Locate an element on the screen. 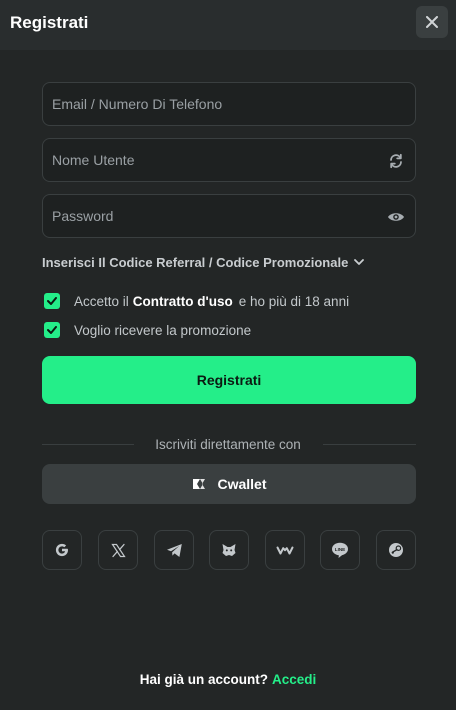 This screenshot has width=456, height=710. x-icon is located at coordinates (118, 550).